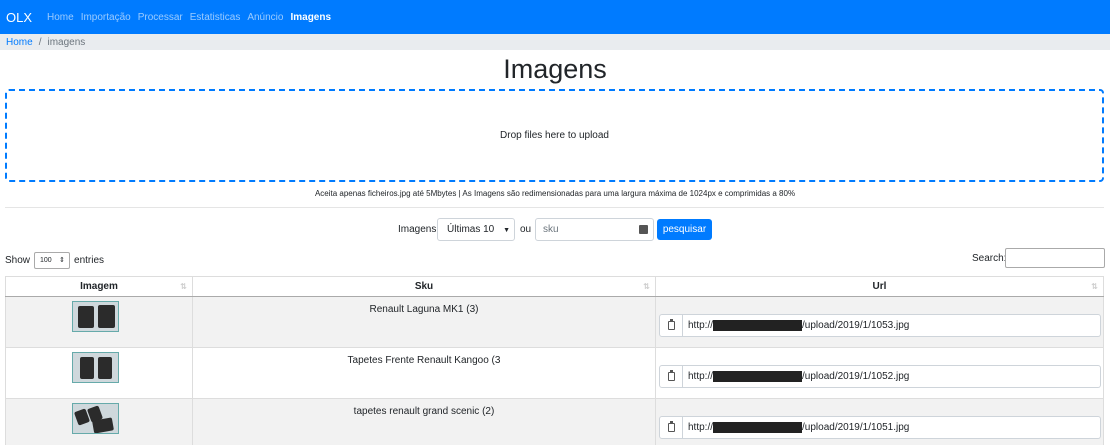 The height and width of the screenshot is (445, 1110). Describe the element at coordinates (423, 373) in the screenshot. I see `sku-cell: Tapetes Frente Renault Kangoo (3` at that location.